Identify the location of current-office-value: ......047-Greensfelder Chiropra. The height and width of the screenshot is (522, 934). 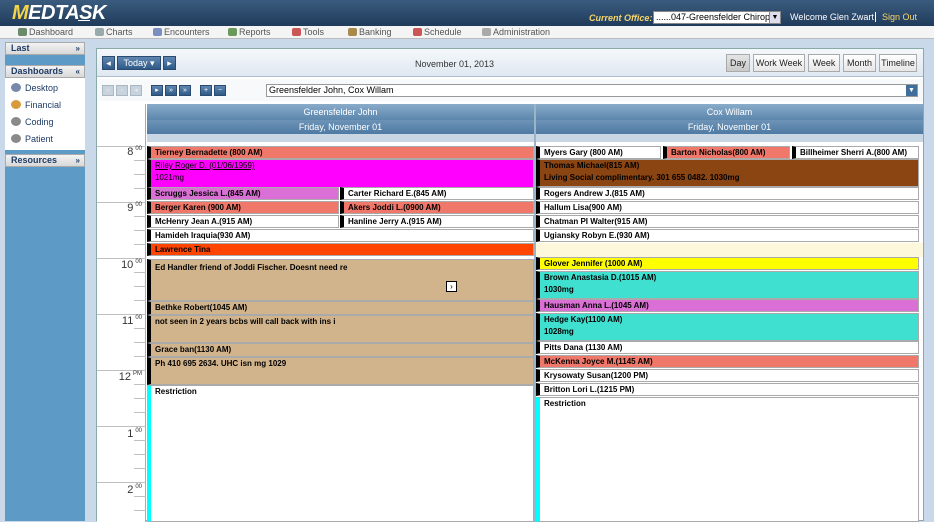
(717, 17).